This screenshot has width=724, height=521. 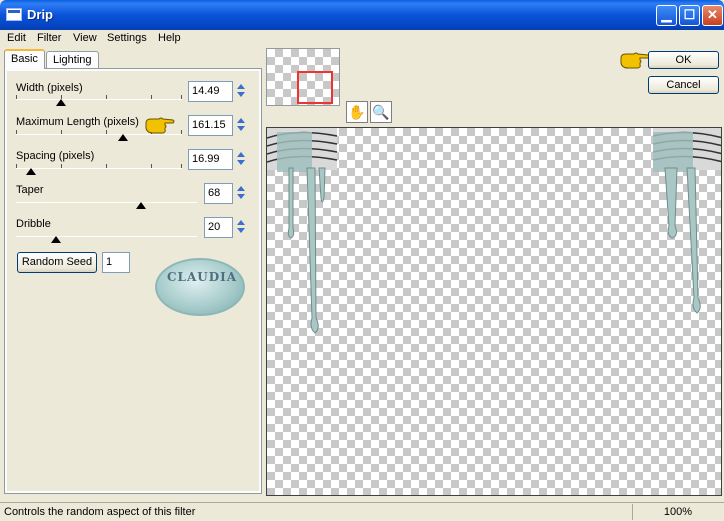 What do you see at coordinates (61, 102) in the screenshot?
I see `width-slider-thumb` at bounding box center [61, 102].